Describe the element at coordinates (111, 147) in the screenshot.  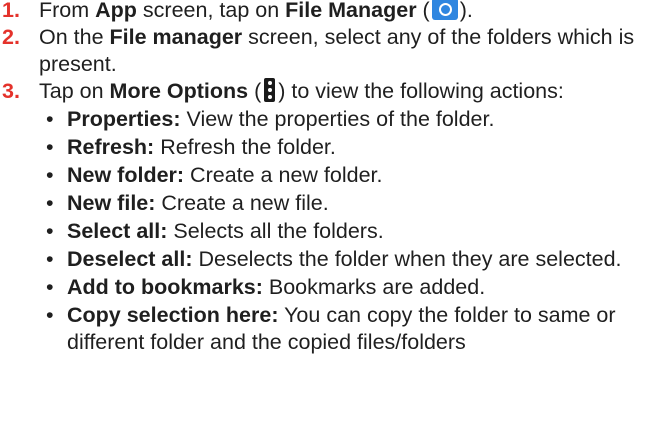
I see `option-term: Refresh:` at that location.